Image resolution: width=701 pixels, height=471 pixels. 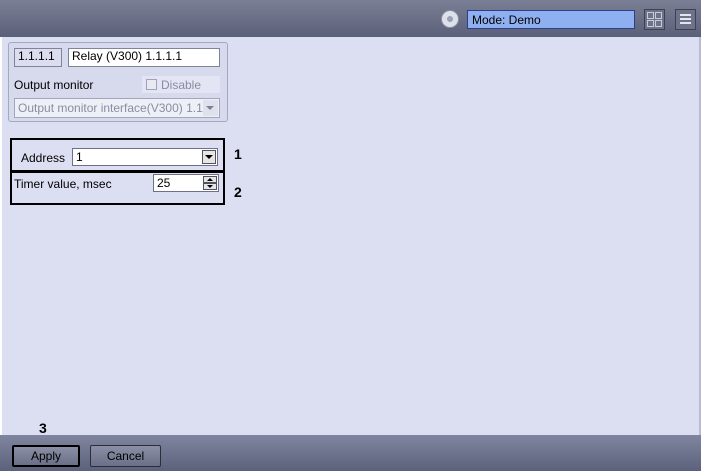 What do you see at coordinates (46, 456) in the screenshot?
I see `apply-button: Apply` at bounding box center [46, 456].